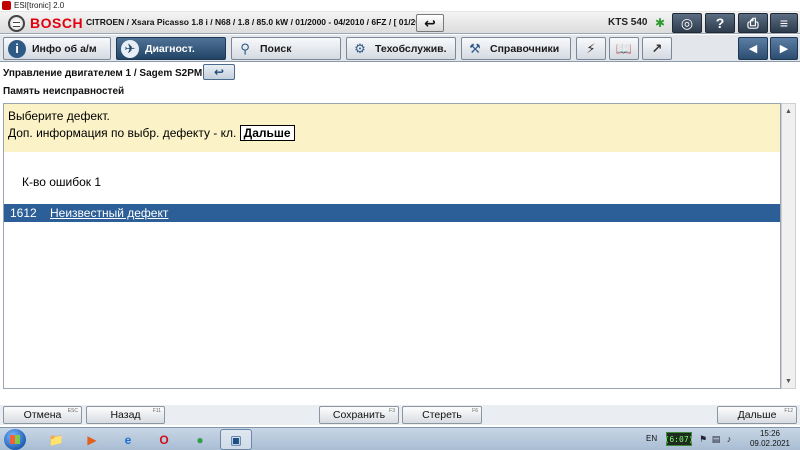 Image resolution: width=800 pixels, height=450 pixels. Describe the element at coordinates (360, 48) in the screenshot. I see `gears-icon: ⚙` at that location.